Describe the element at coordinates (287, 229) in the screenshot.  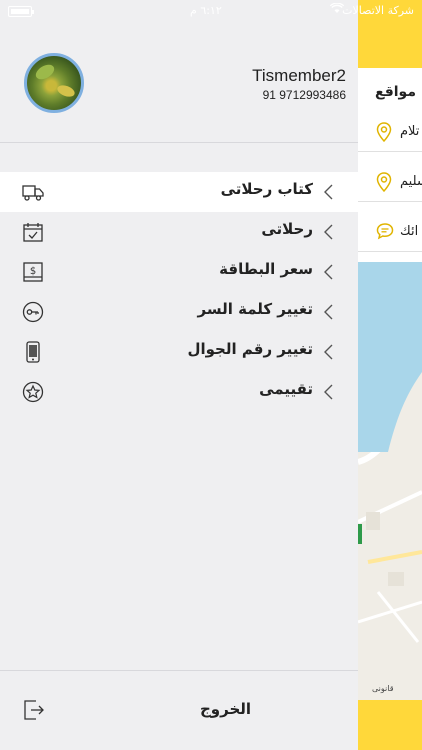
I see `menu-item-label: رحلاتى` at that location.